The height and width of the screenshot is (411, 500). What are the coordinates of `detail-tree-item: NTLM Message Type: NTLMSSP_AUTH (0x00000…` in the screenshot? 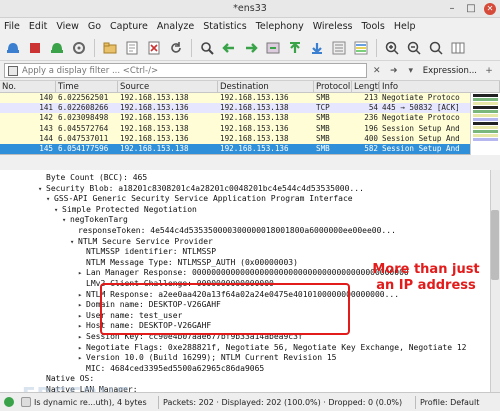 It's located at (188, 262).